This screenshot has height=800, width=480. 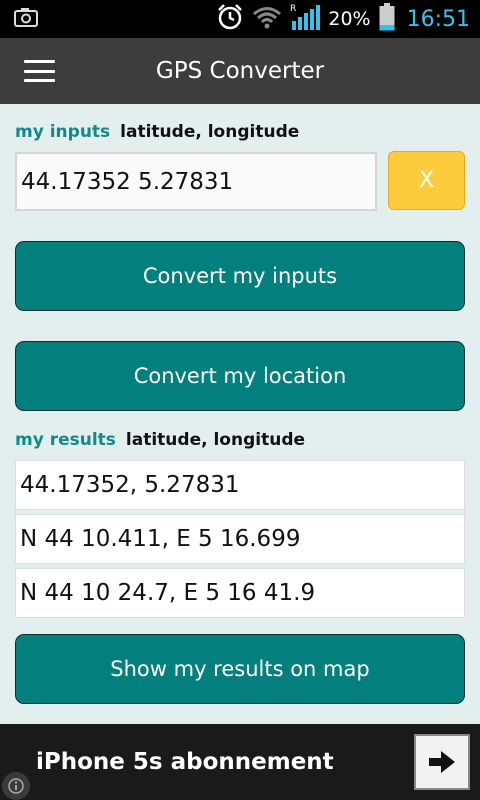 What do you see at coordinates (210, 132) in the screenshot?
I see `inputs-format: latitude, longitude` at bounding box center [210, 132].